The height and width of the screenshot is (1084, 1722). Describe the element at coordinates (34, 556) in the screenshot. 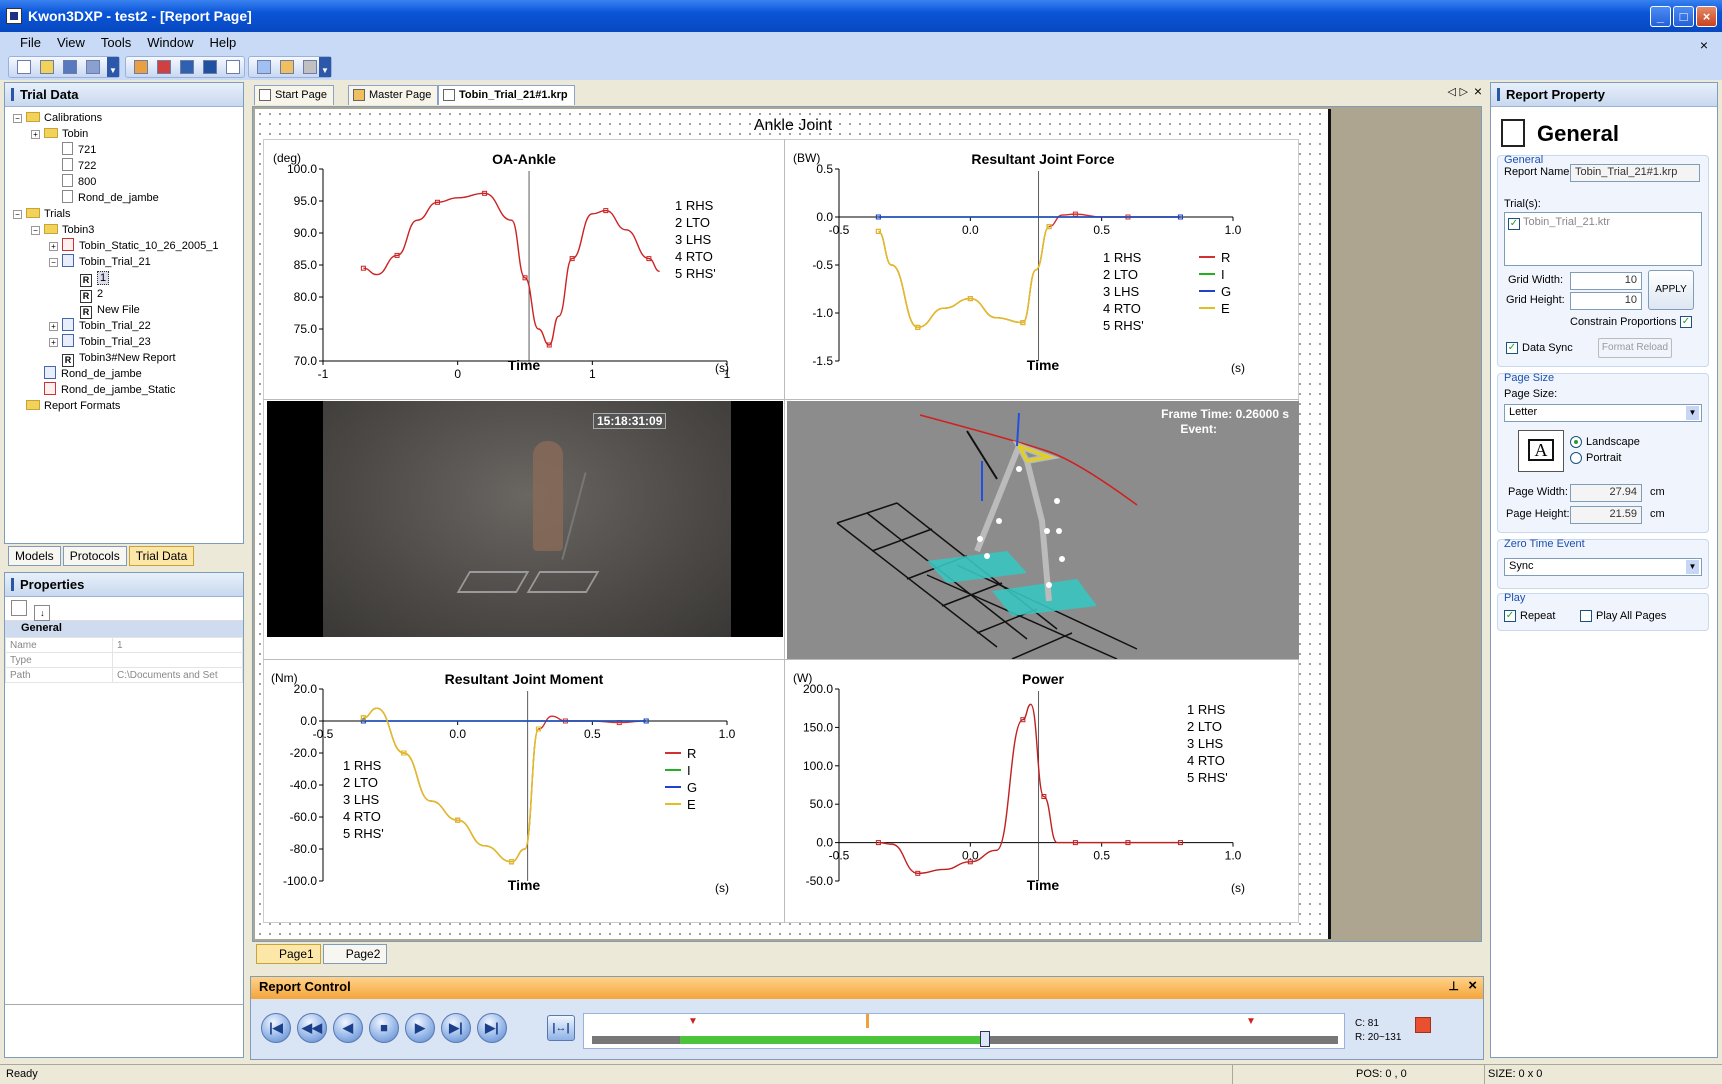

I see `tab-models: Models` at that location.